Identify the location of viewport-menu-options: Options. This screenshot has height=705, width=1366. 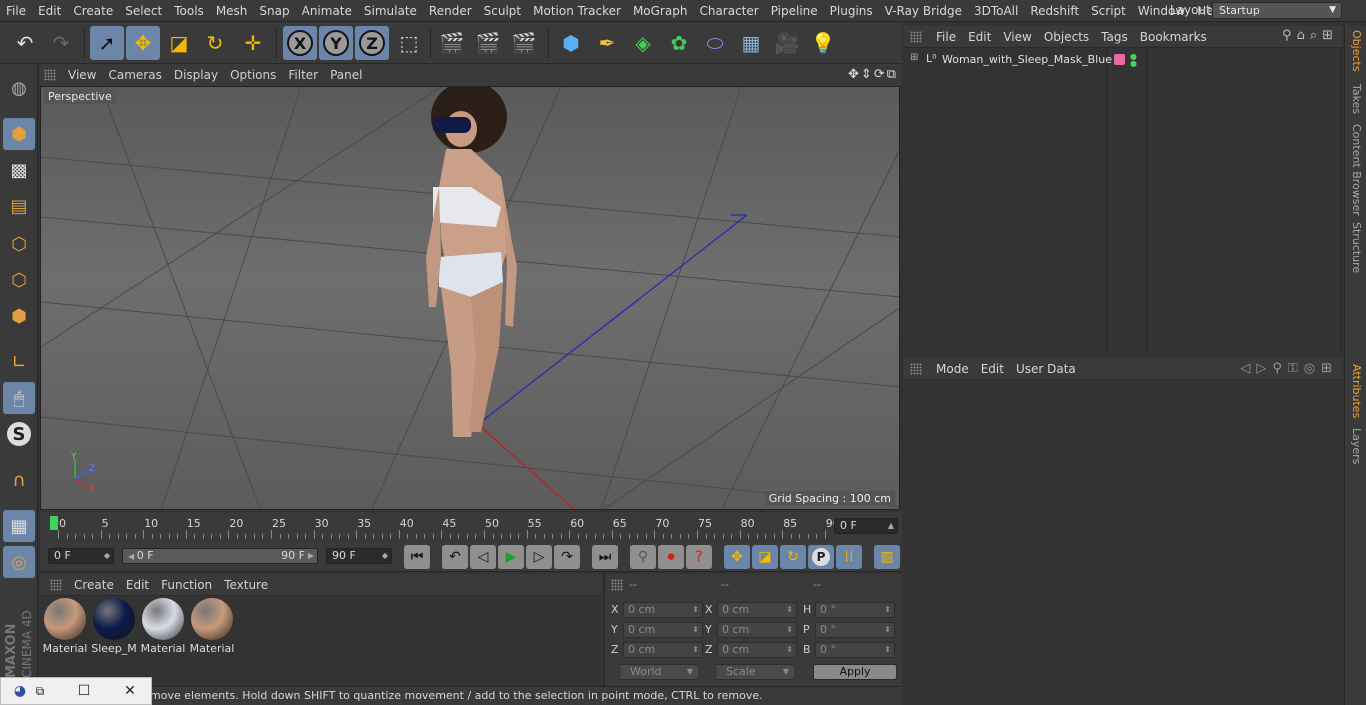
(253, 75).